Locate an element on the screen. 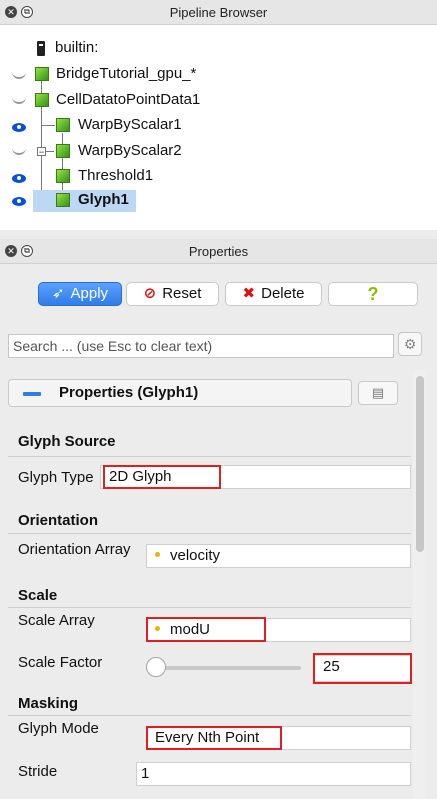 The image size is (437, 799). properties-group-title: Properties (Glyph1) is located at coordinates (129, 392).